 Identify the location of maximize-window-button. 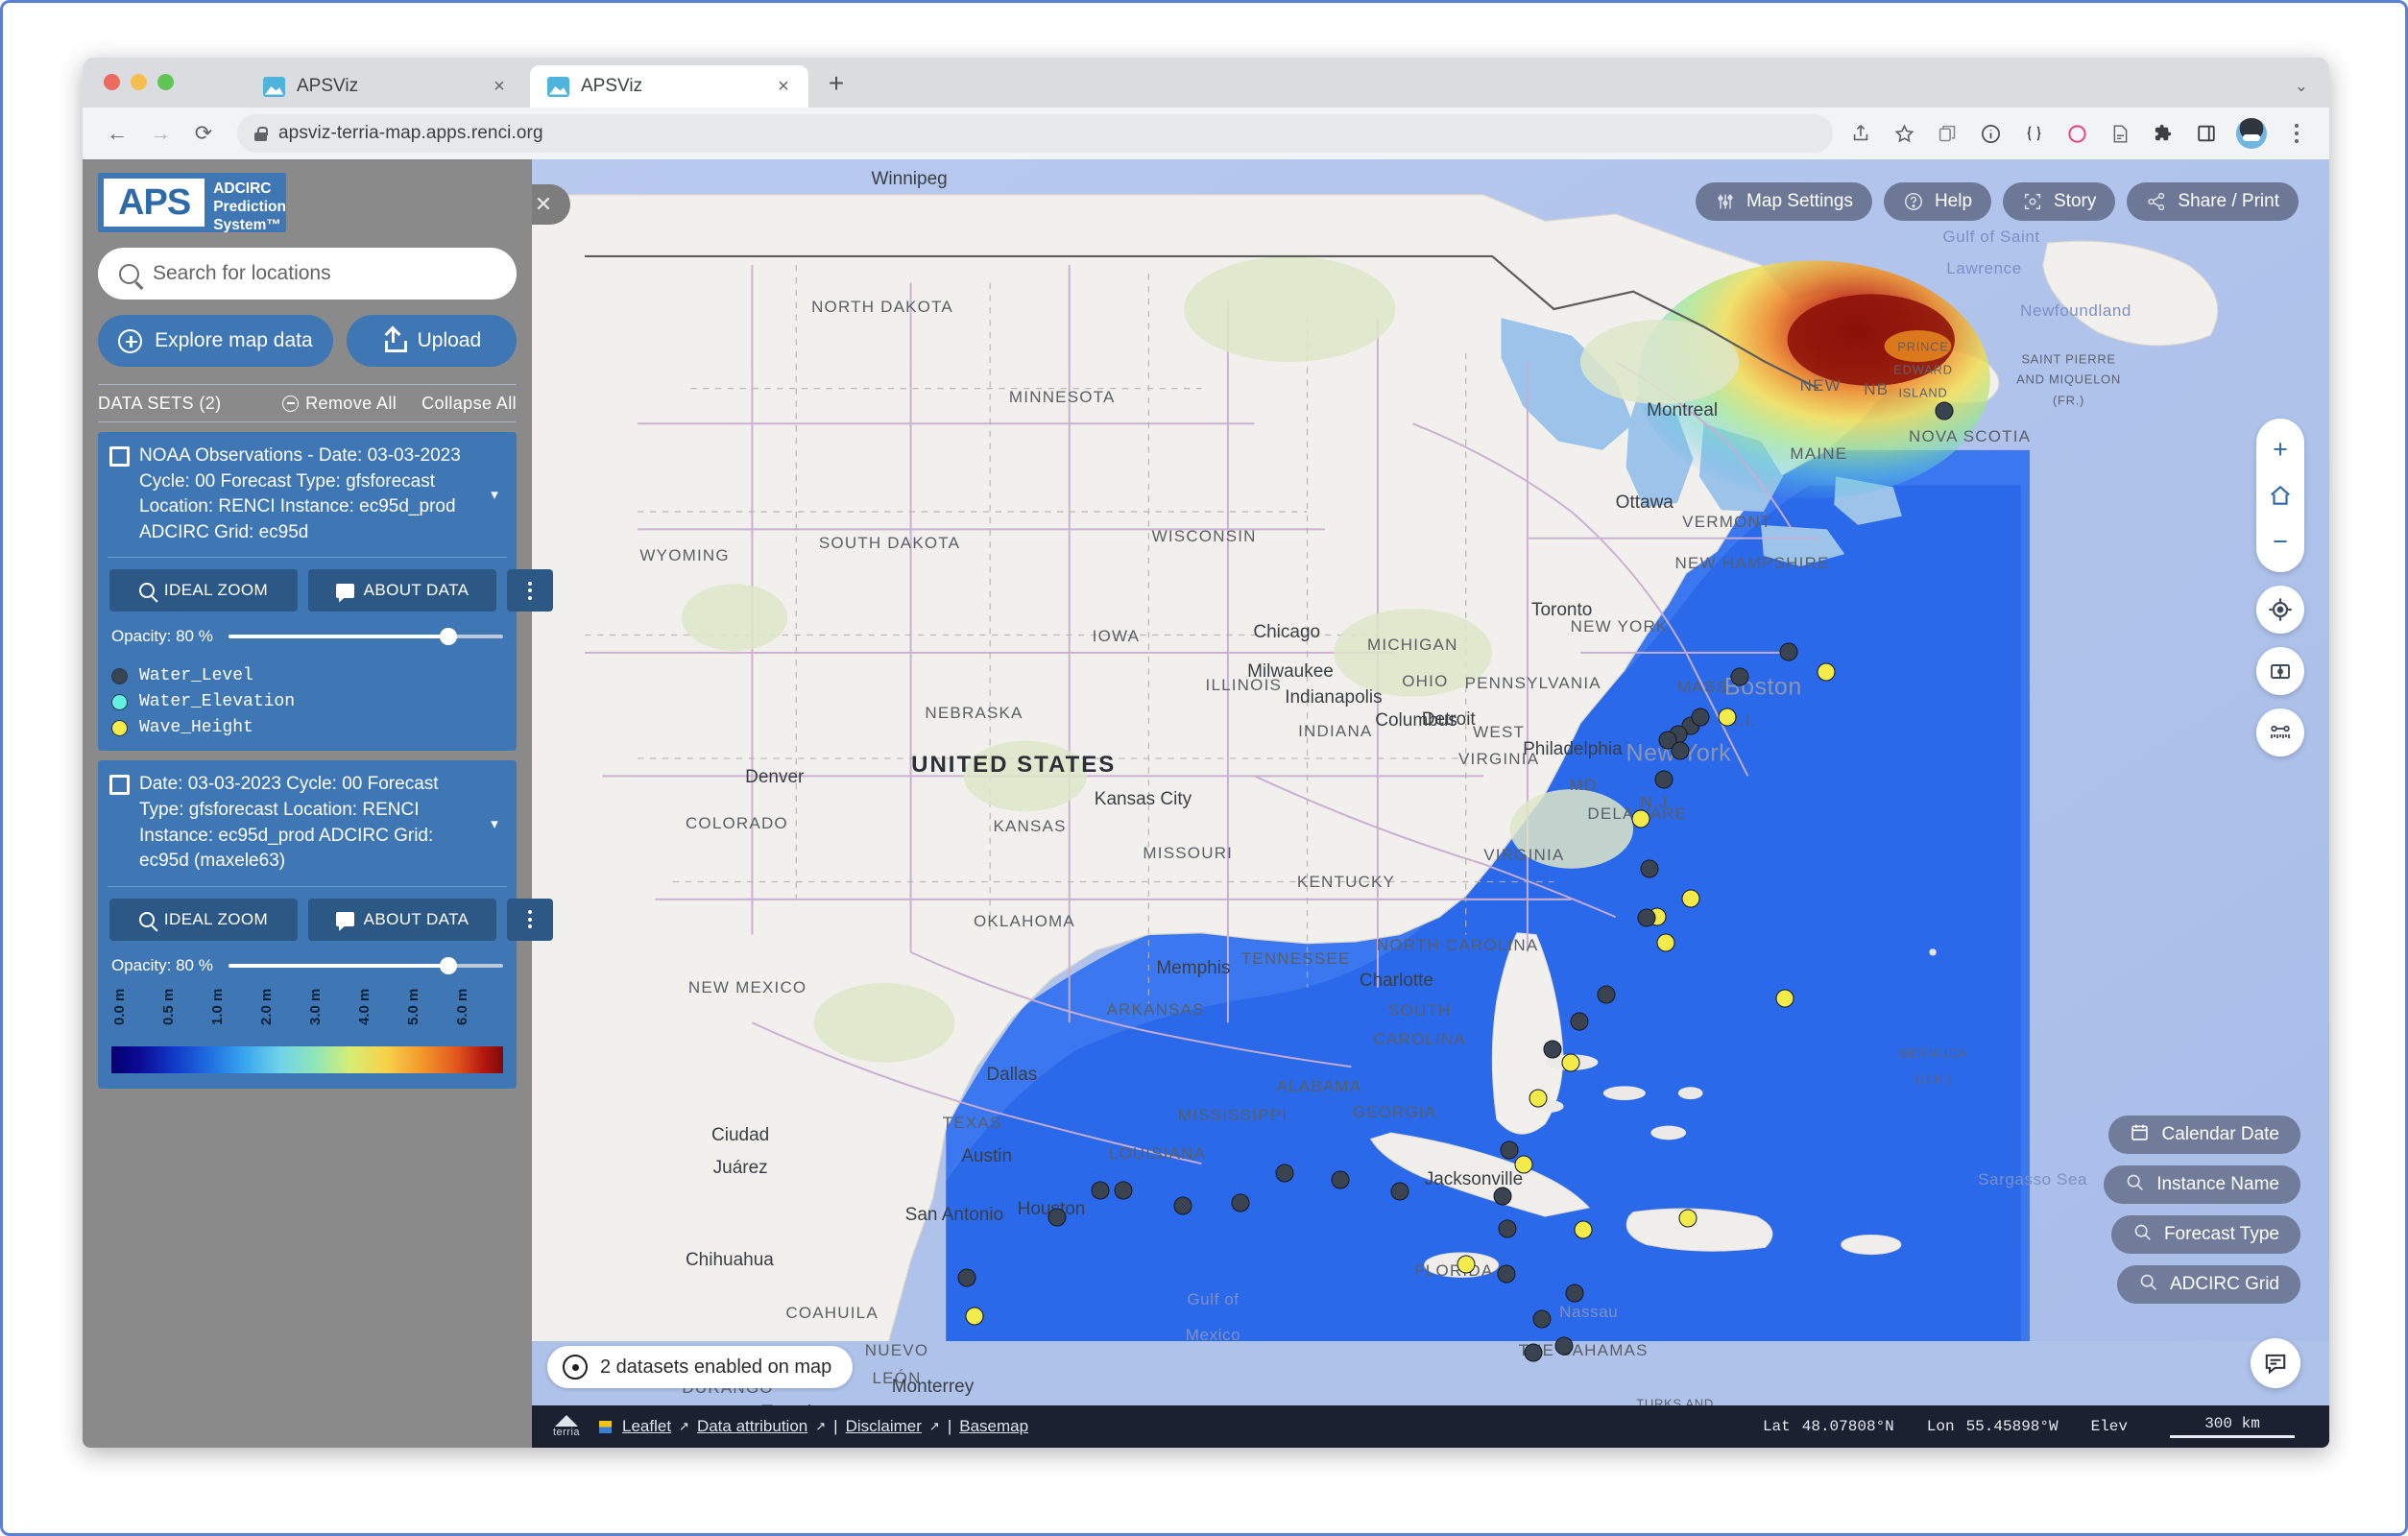
(166, 82).